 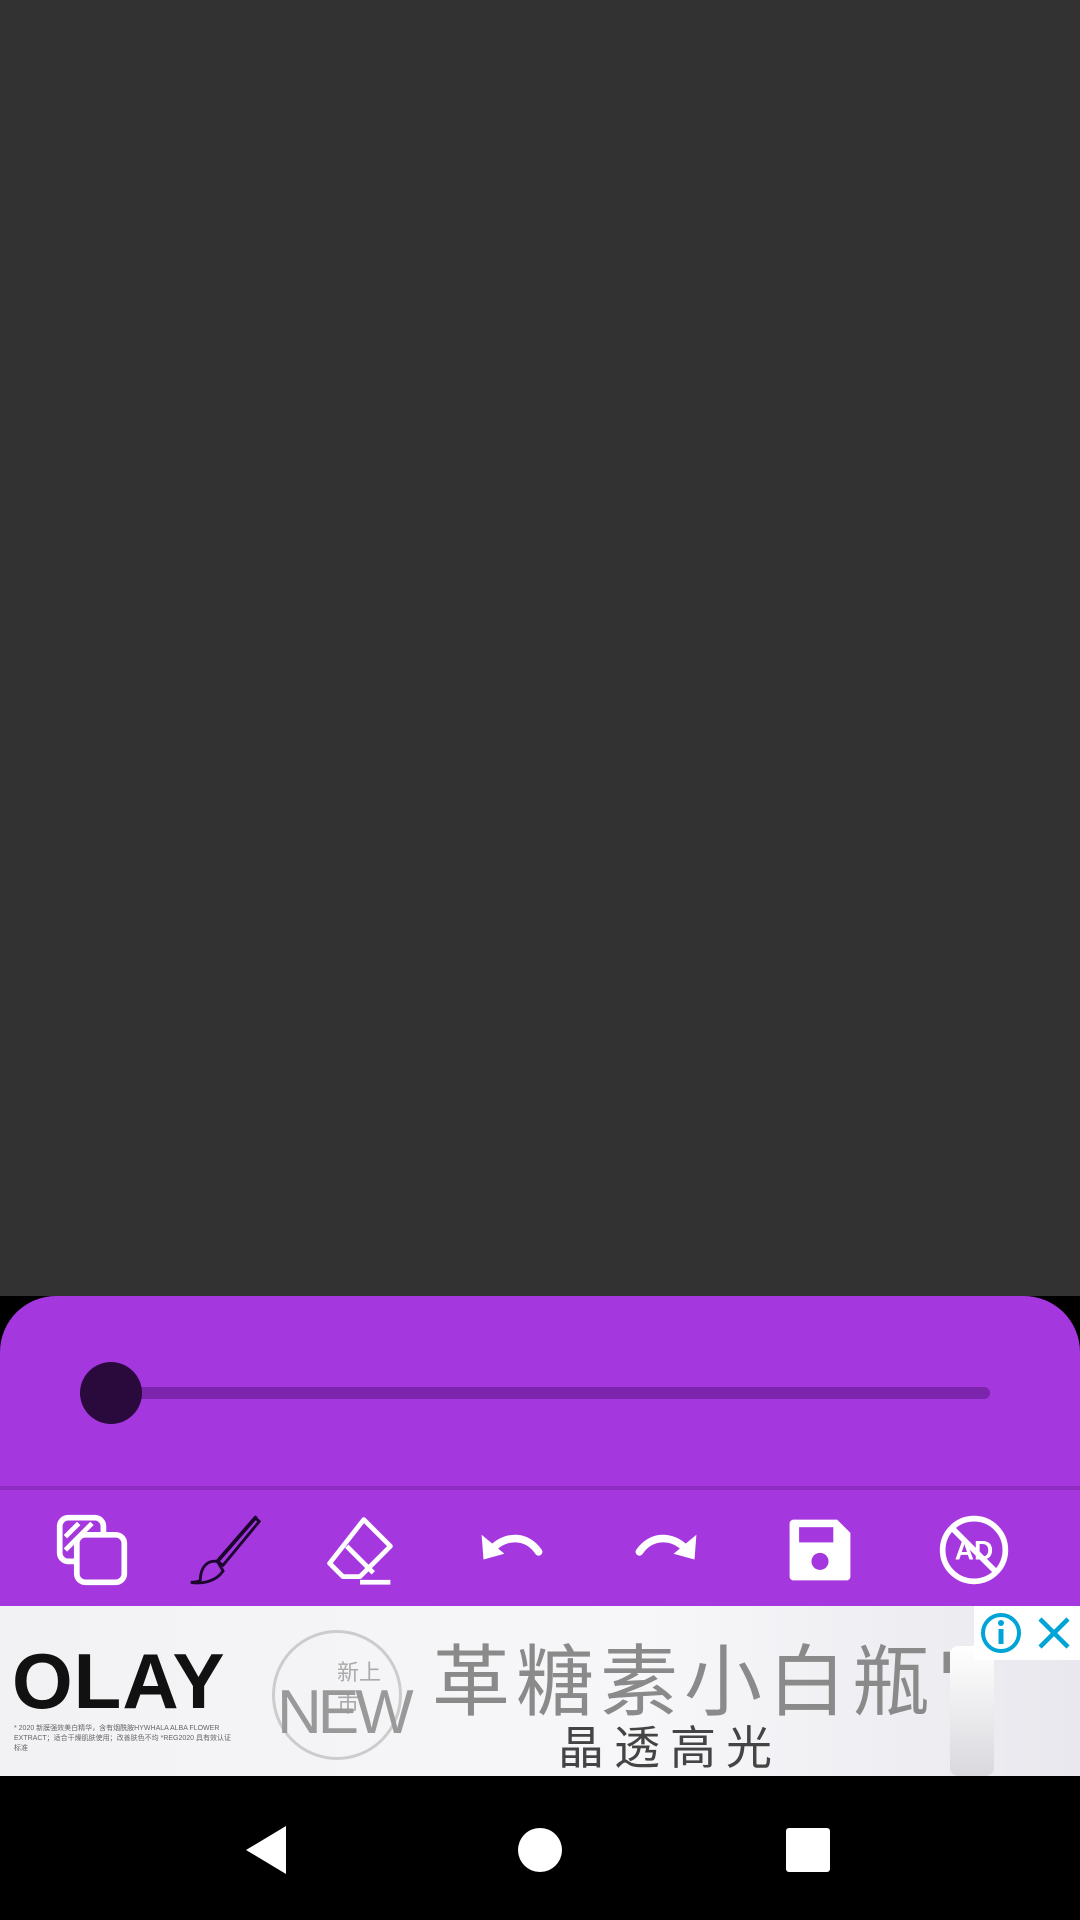 What do you see at coordinates (1027, 1633) in the screenshot?
I see `ad-controls` at bounding box center [1027, 1633].